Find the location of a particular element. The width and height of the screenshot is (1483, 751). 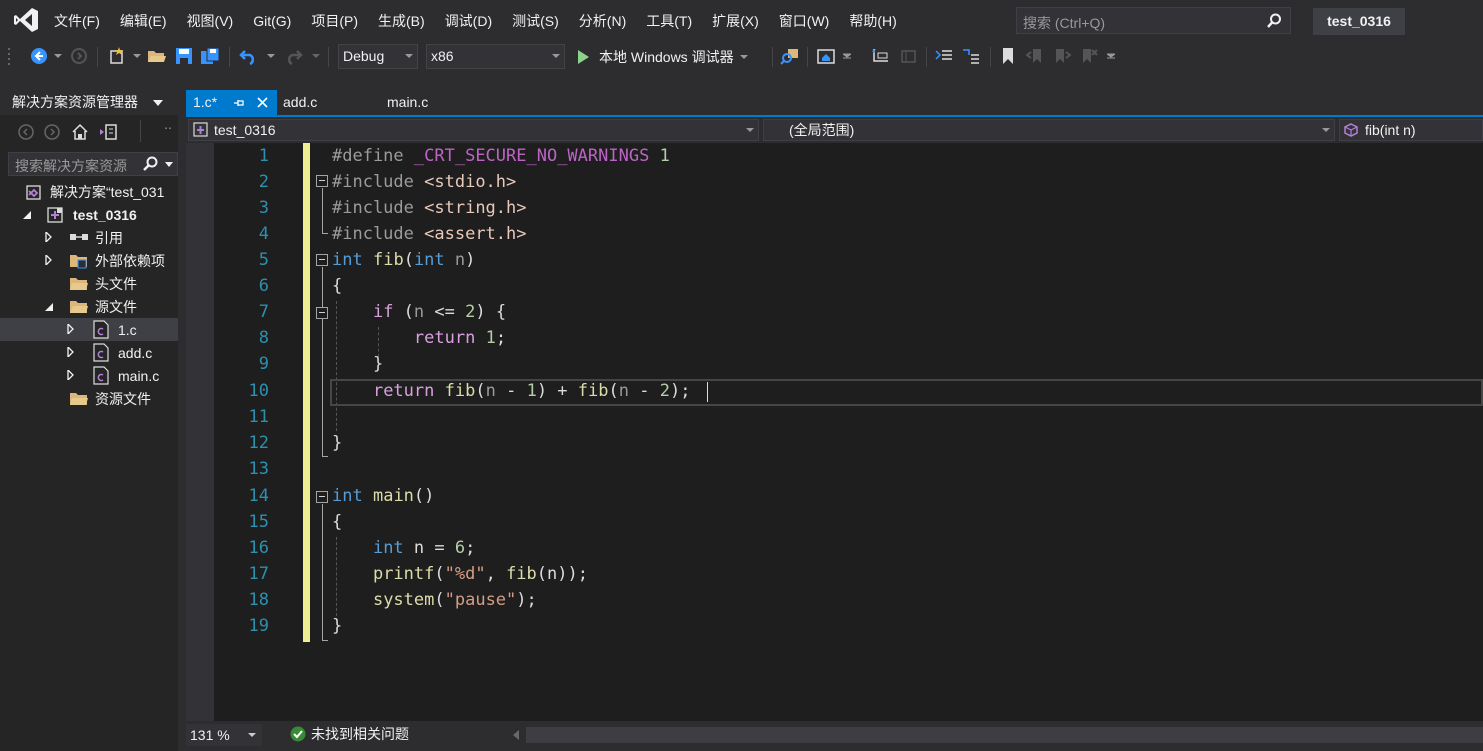

solution-explorer-title: 解决方案资源管理器 is located at coordinates (89, 102).